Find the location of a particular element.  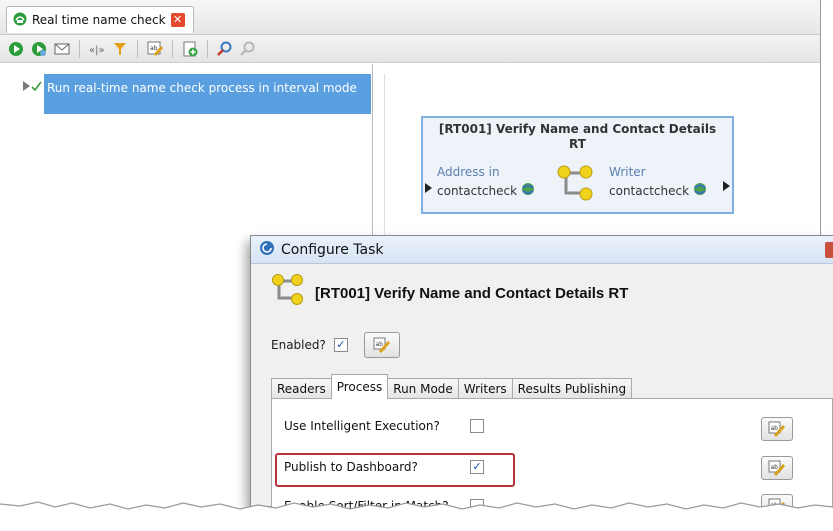

highlight-annotation is located at coordinates (395, 470).